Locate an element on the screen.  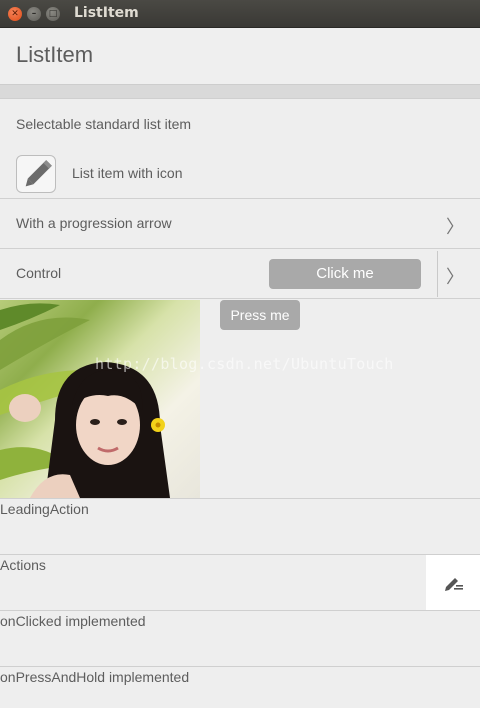
trailing-action-button is located at coordinates (453, 582).